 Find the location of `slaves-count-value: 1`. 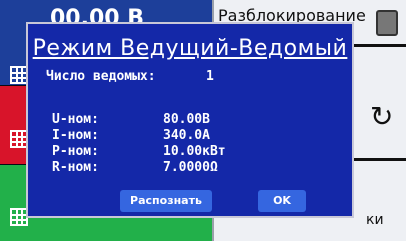

slaves-count-value: 1 is located at coordinates (210, 76).